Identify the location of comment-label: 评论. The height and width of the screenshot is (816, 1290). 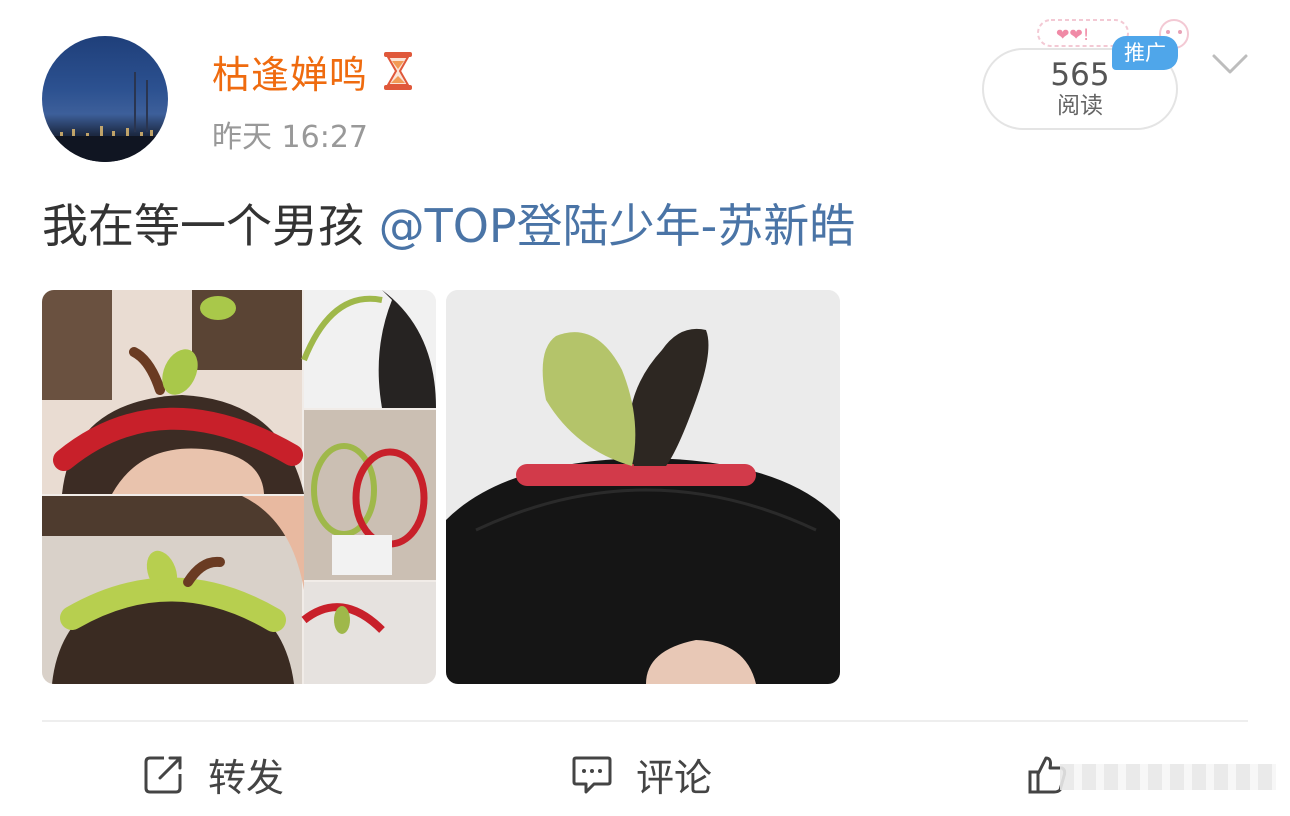
(674, 777).